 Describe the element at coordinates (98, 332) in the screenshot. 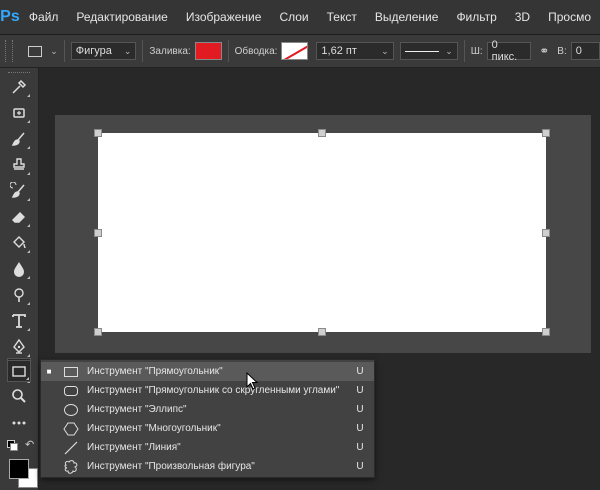

I see `handle-bottom-left` at that location.